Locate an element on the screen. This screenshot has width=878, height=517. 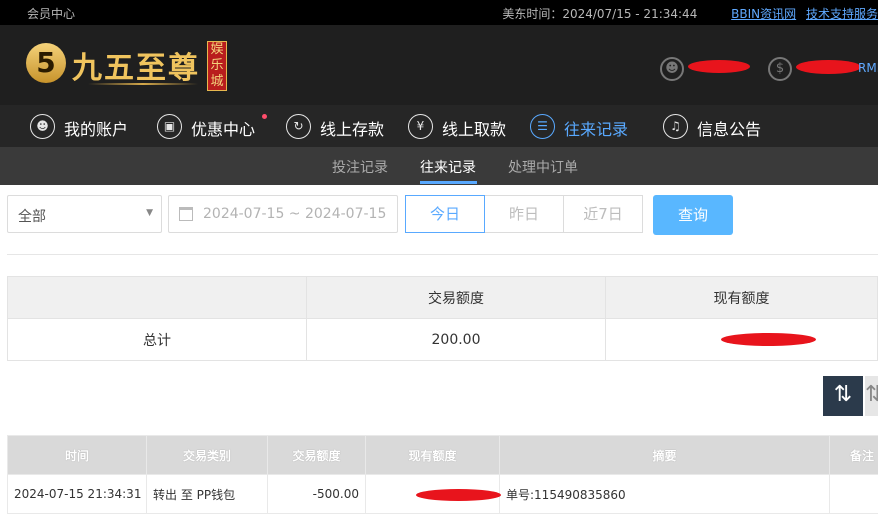
col-note: 备注 is located at coordinates (853, 455).